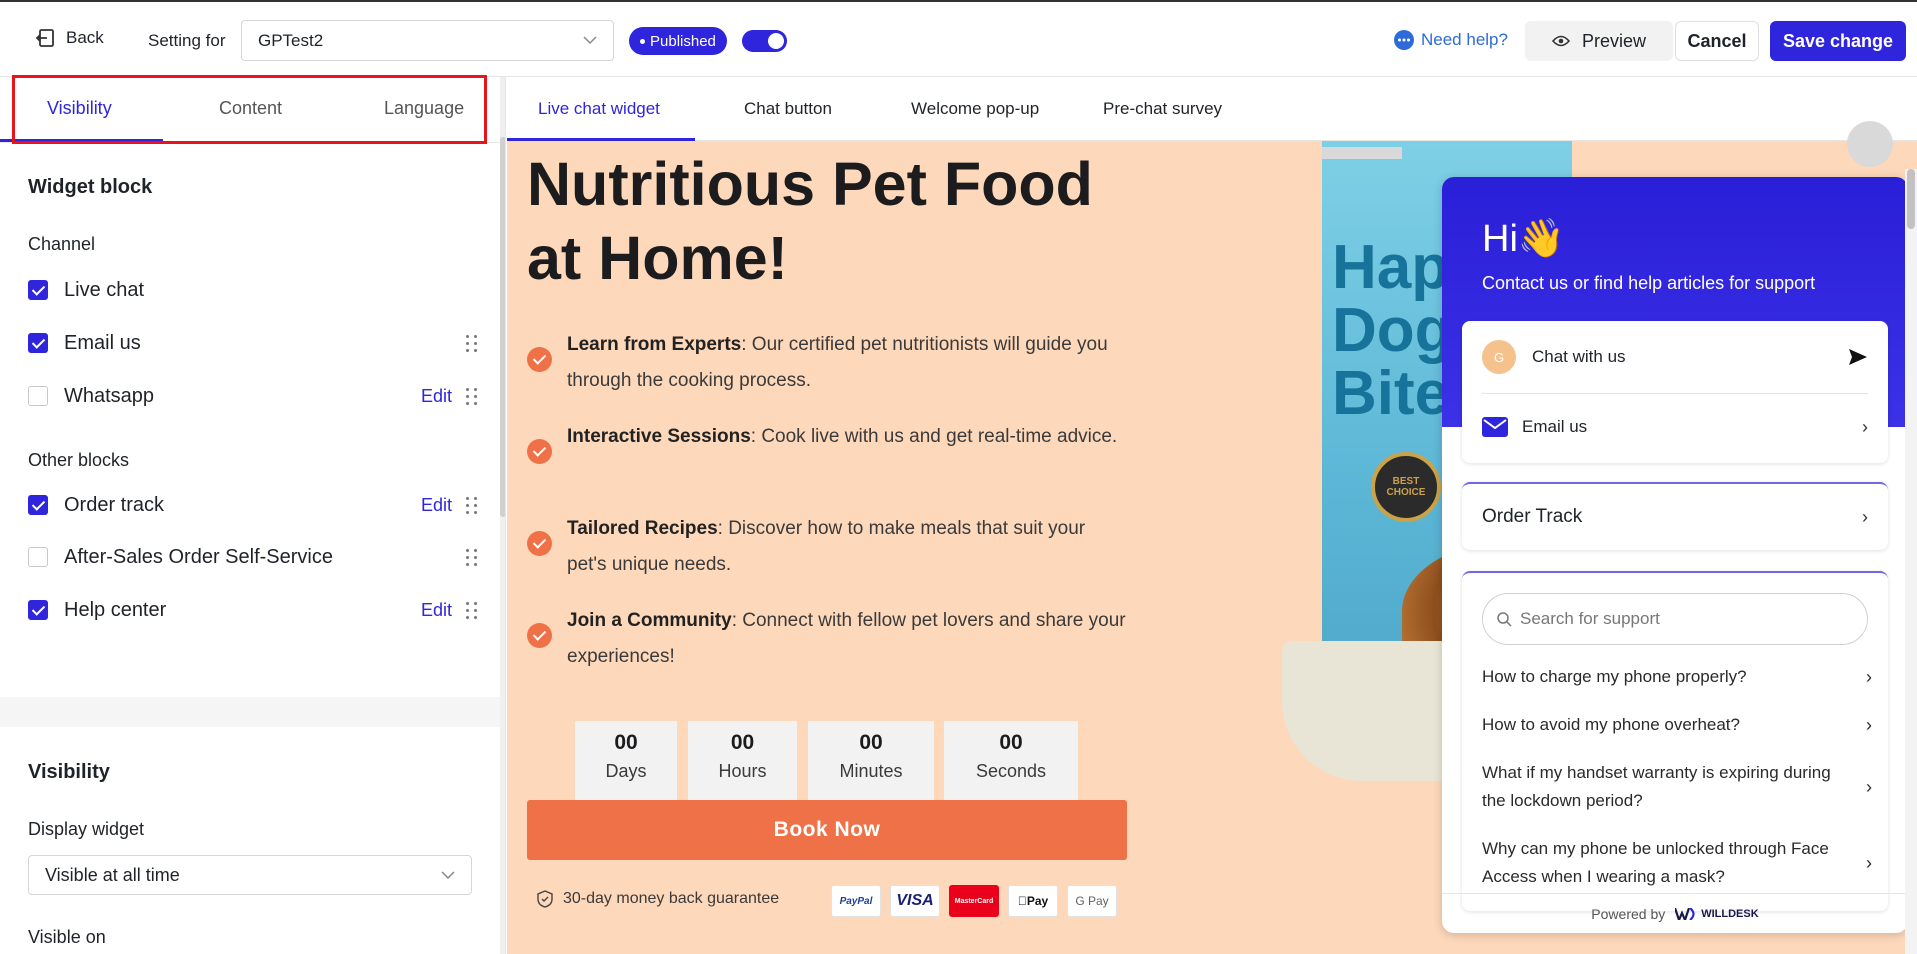 This screenshot has width=1917, height=954. What do you see at coordinates (1675, 357) in the screenshot?
I see `chat-with-us-row: G Chat with us` at bounding box center [1675, 357].